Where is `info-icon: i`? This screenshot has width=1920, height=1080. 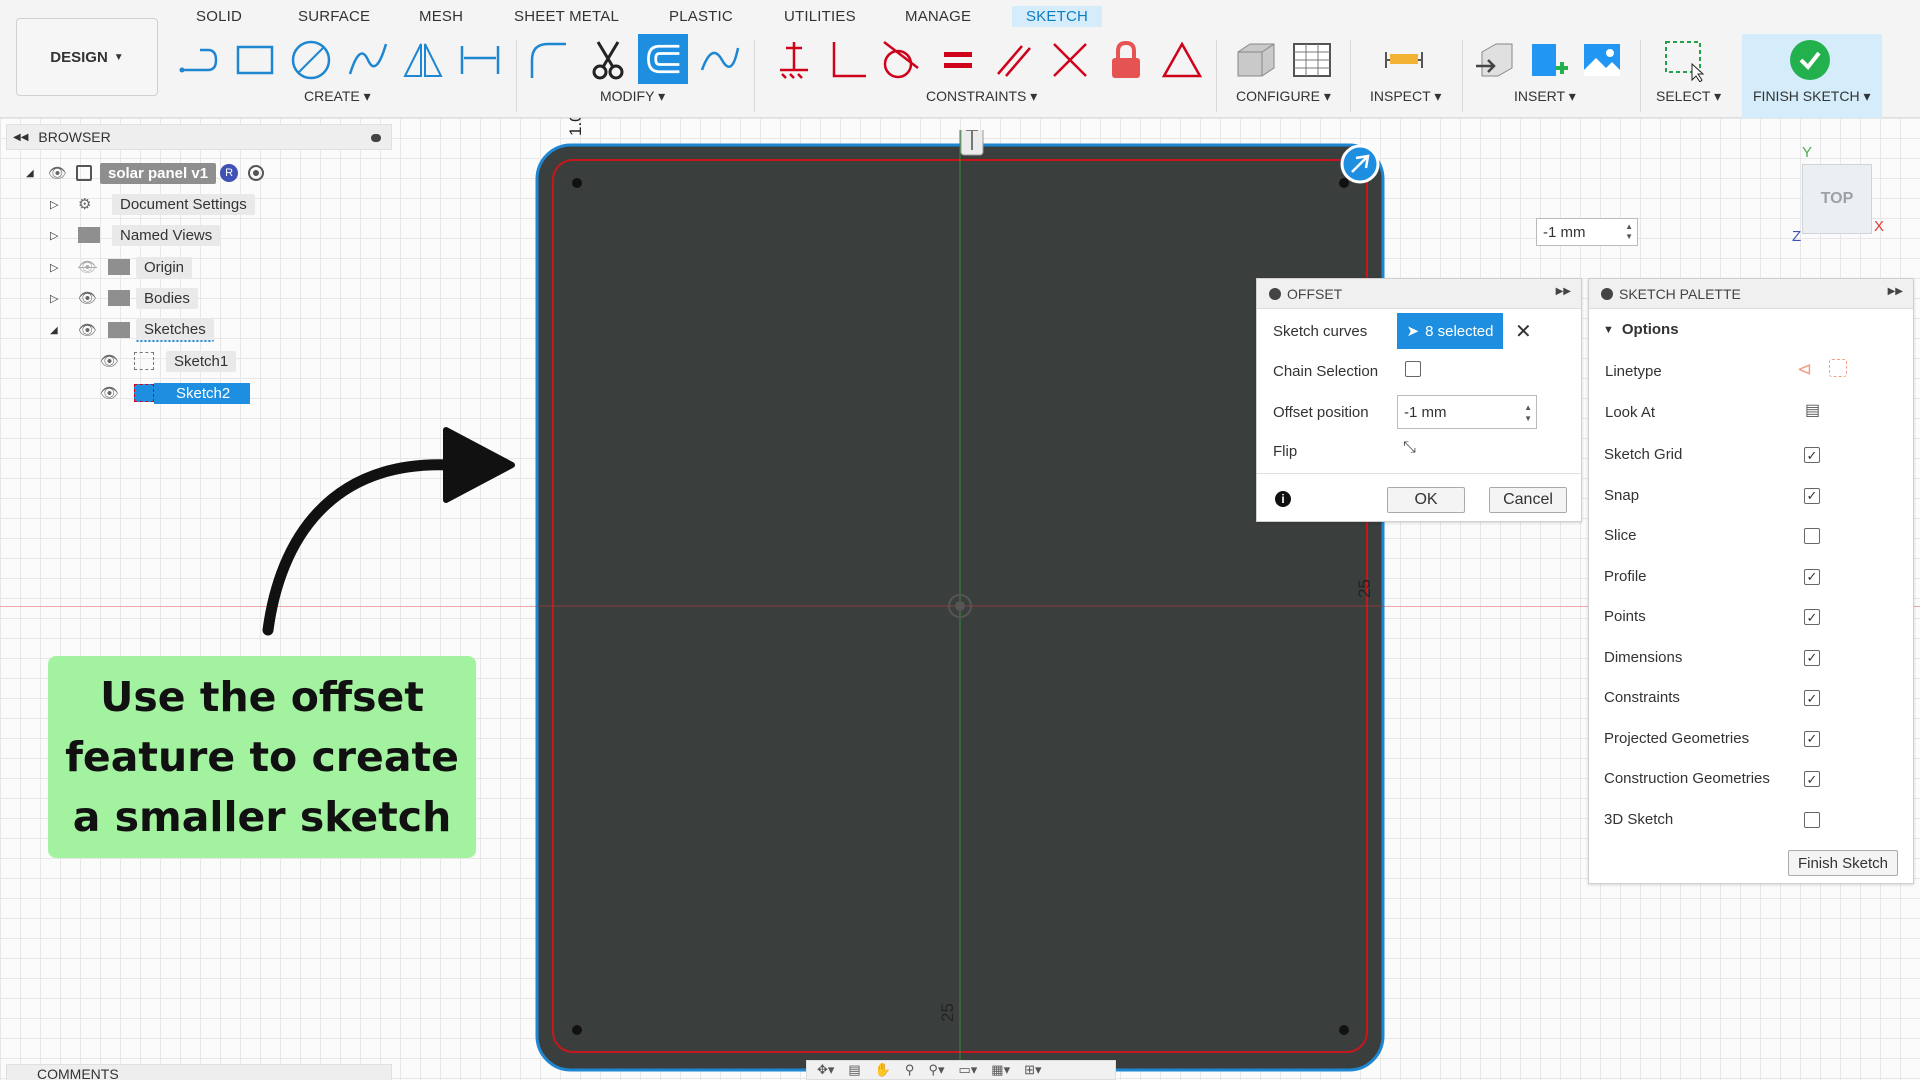 info-icon: i is located at coordinates (1283, 499).